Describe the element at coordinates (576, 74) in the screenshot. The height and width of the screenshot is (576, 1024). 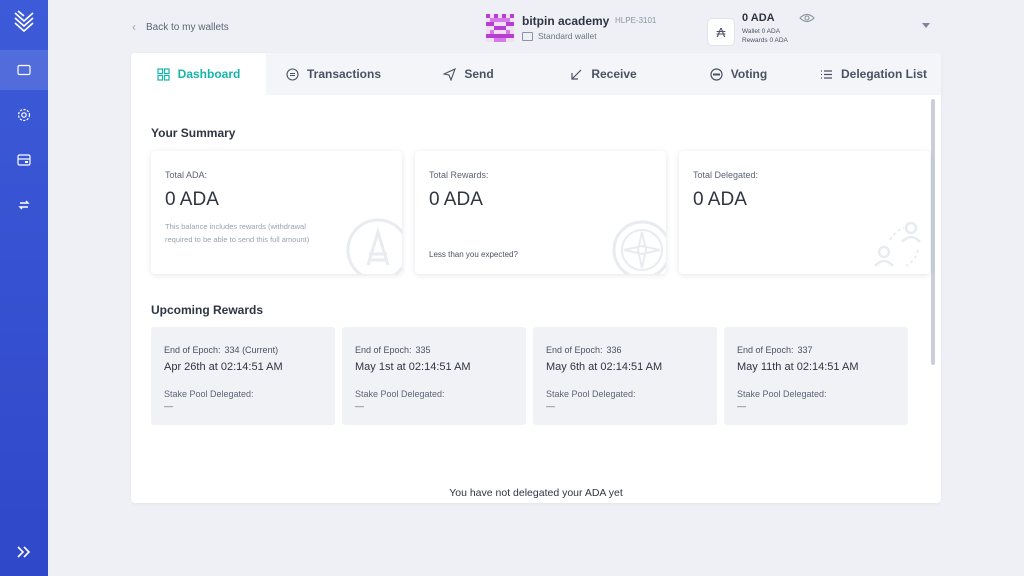
I see `receive-icon` at that location.